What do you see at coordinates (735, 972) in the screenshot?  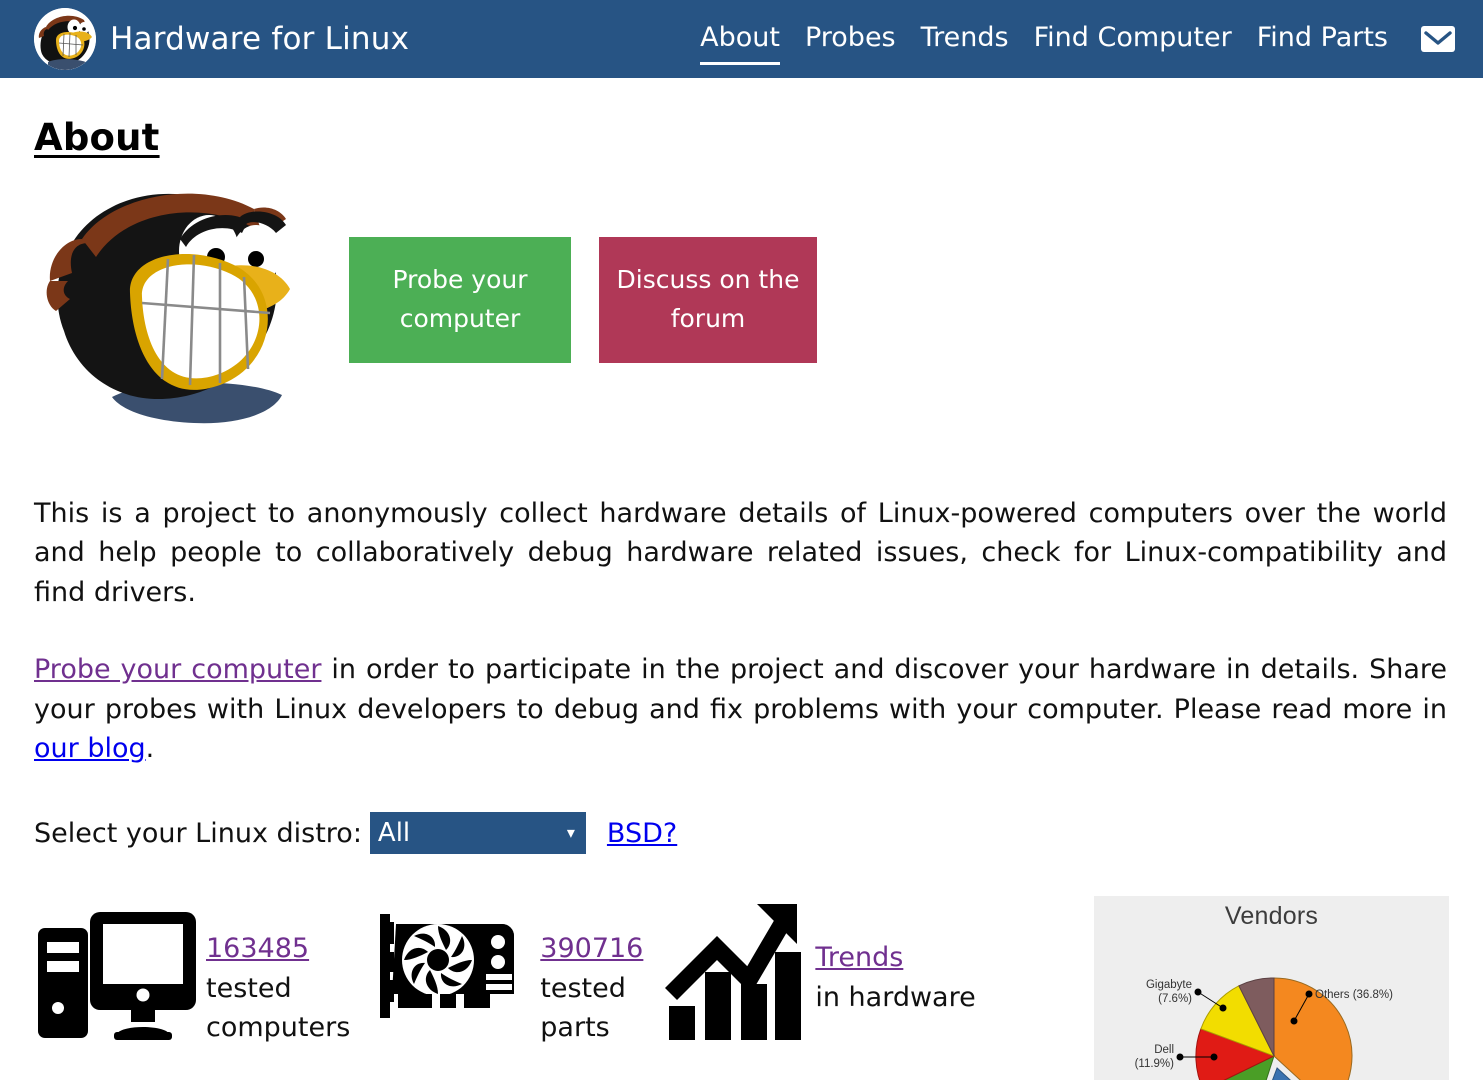 I see `trend-bar-chart-icon` at bounding box center [735, 972].